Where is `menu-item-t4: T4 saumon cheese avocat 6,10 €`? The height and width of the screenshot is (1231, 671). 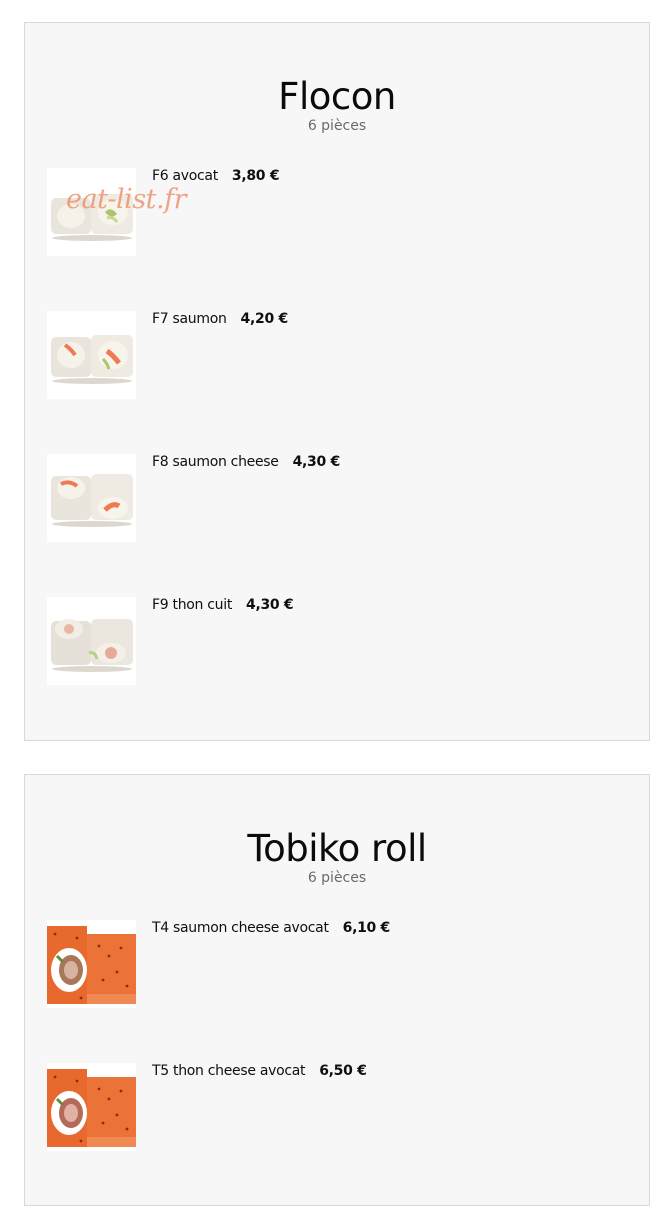 menu-item-t4: T4 saumon cheese avocat 6,10 € is located at coordinates (337, 965).